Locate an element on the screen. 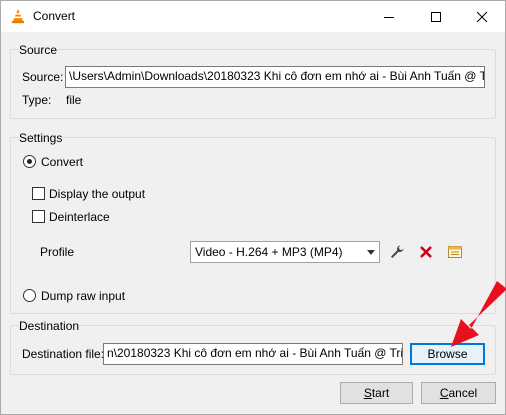  cancel-button: Cancel is located at coordinates (458, 393).